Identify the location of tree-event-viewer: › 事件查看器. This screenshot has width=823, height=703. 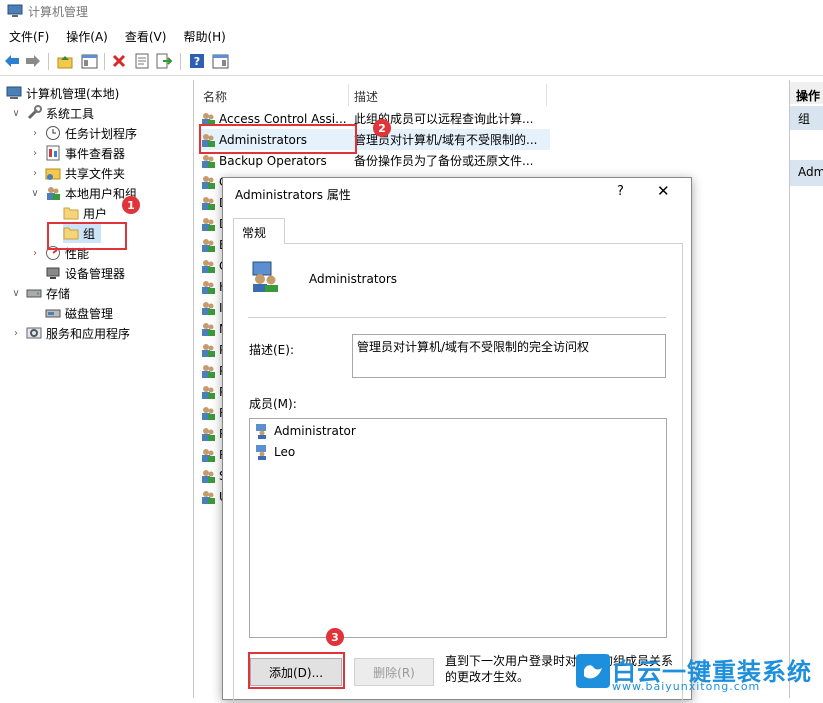
(77, 153).